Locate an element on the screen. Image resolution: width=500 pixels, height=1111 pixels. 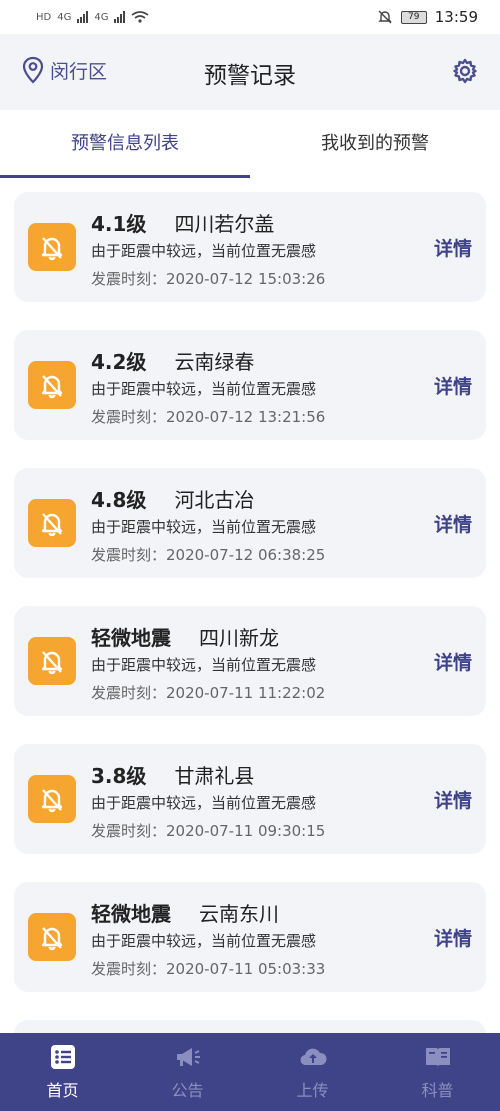
card-time: 发震时刻：2020-07-11 09:30:15 is located at coordinates (208, 831).